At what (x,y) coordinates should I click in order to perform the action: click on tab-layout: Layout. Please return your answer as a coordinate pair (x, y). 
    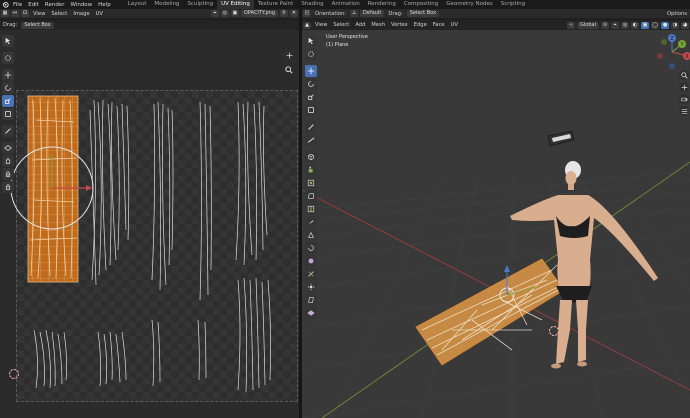
    Looking at the image, I should click on (137, 4).